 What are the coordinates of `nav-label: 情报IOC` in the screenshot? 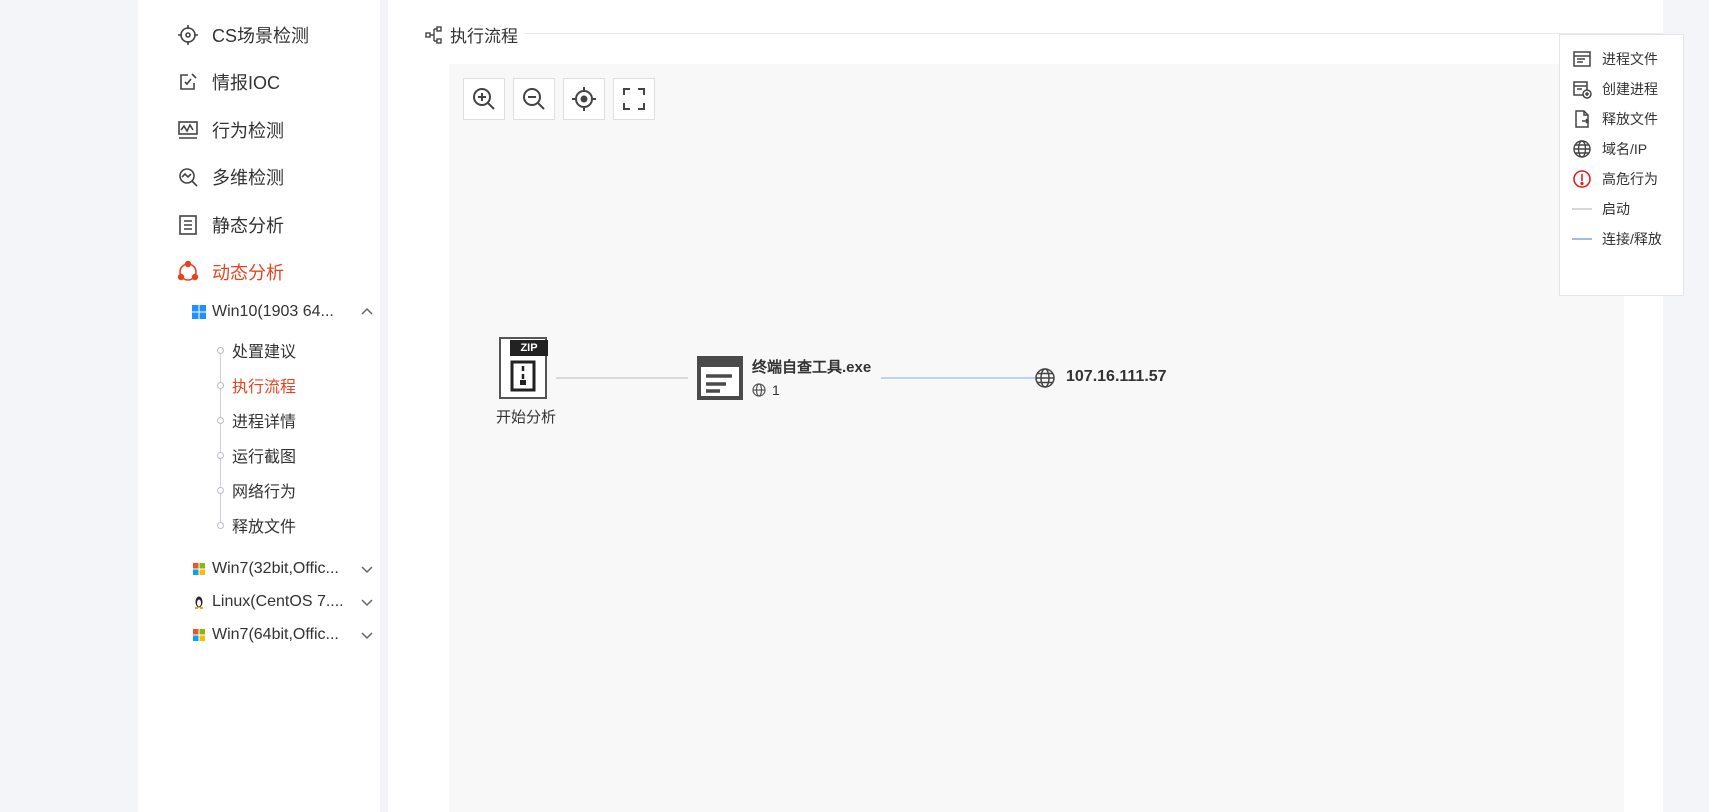 It's located at (246, 83).